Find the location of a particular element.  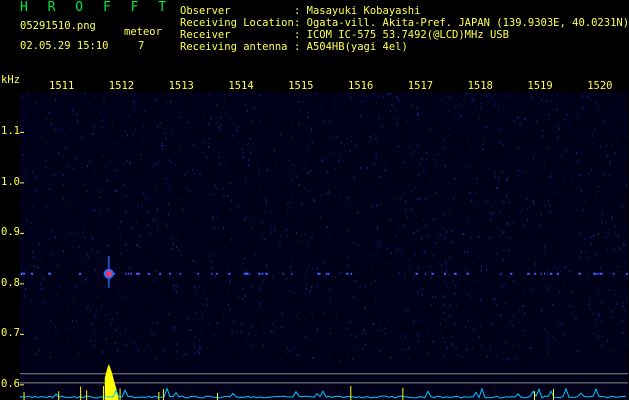

file-name: 05291510.png is located at coordinates (58, 26).